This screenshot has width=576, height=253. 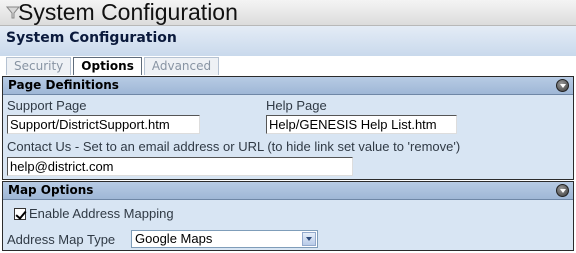 I want to click on tab-bar: Security Options Advanced, so click(x=113, y=66).